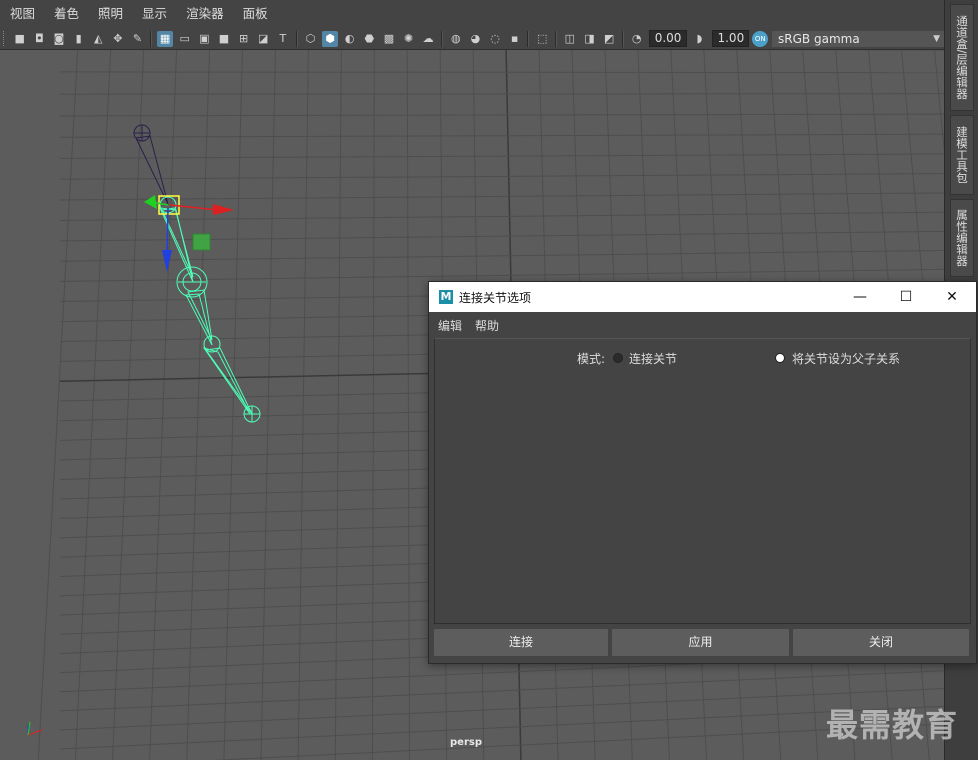 The height and width of the screenshot is (760, 978). Describe the element at coordinates (255, 14) in the screenshot. I see `menu-panels: 面板` at that location.